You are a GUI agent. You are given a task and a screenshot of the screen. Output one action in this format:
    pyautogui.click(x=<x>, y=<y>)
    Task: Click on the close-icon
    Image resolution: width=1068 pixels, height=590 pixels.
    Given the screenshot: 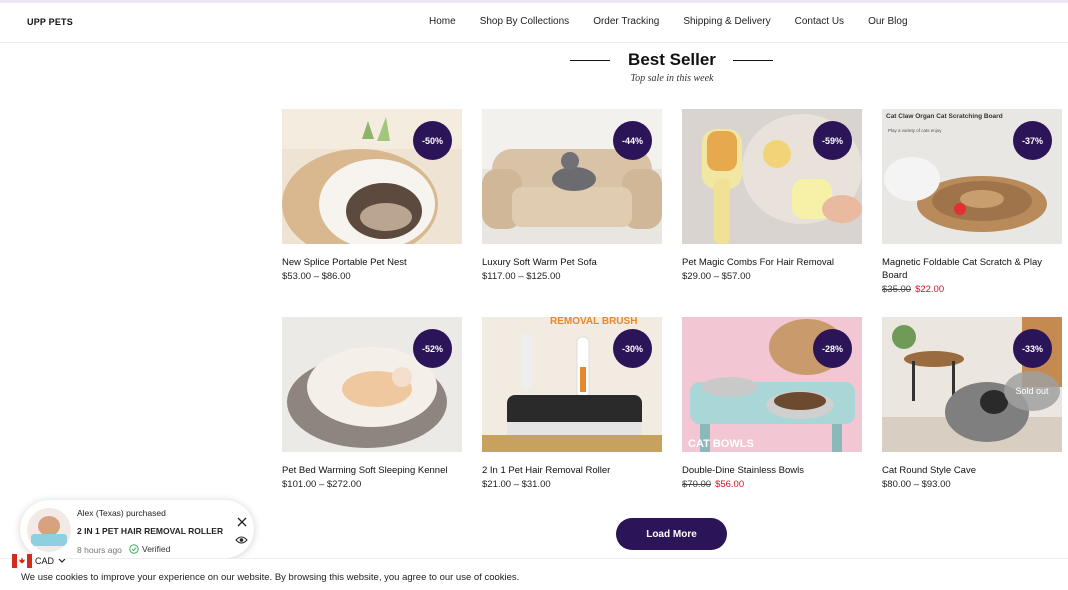 What is the action you would take?
    pyautogui.click(x=242, y=522)
    